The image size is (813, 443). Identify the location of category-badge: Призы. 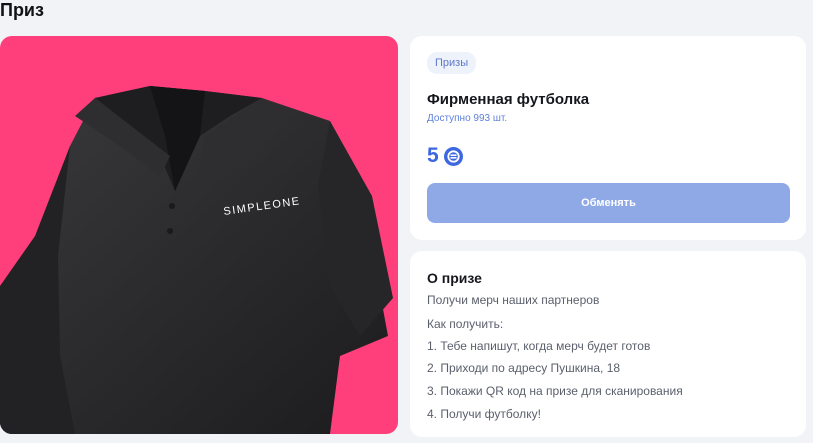
(452, 63).